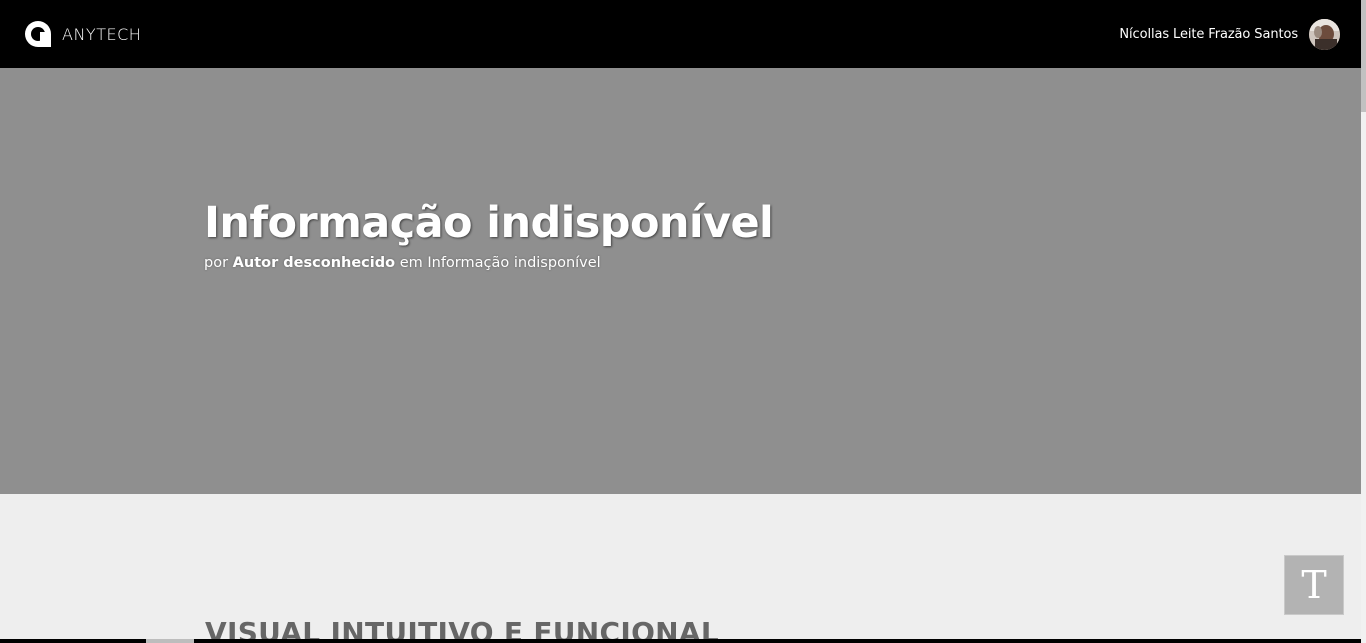 Image resolution: width=1366 pixels, height=643 pixels. What do you see at coordinates (489, 223) in the screenshot?
I see `article-title: Informação indisponível` at bounding box center [489, 223].